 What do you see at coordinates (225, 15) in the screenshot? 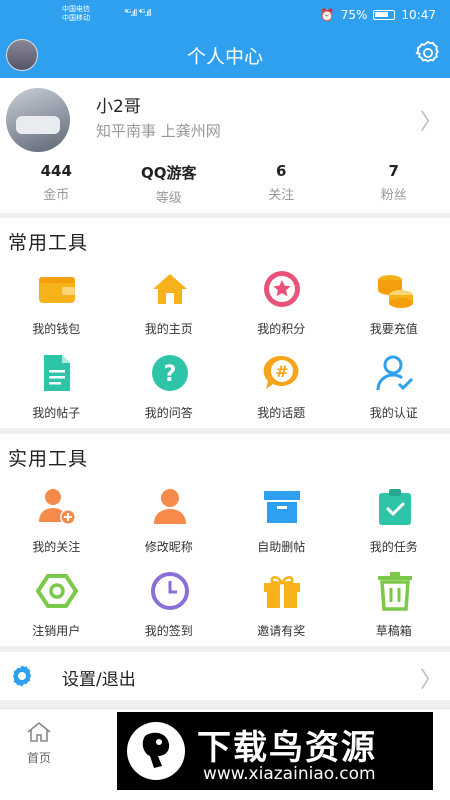
I see `status-bar: 中国电信 中国移动 ⁴ᴳ.ıll ⁴ᴳ.ıll ⏰ 75% 10:47` at bounding box center [225, 15].